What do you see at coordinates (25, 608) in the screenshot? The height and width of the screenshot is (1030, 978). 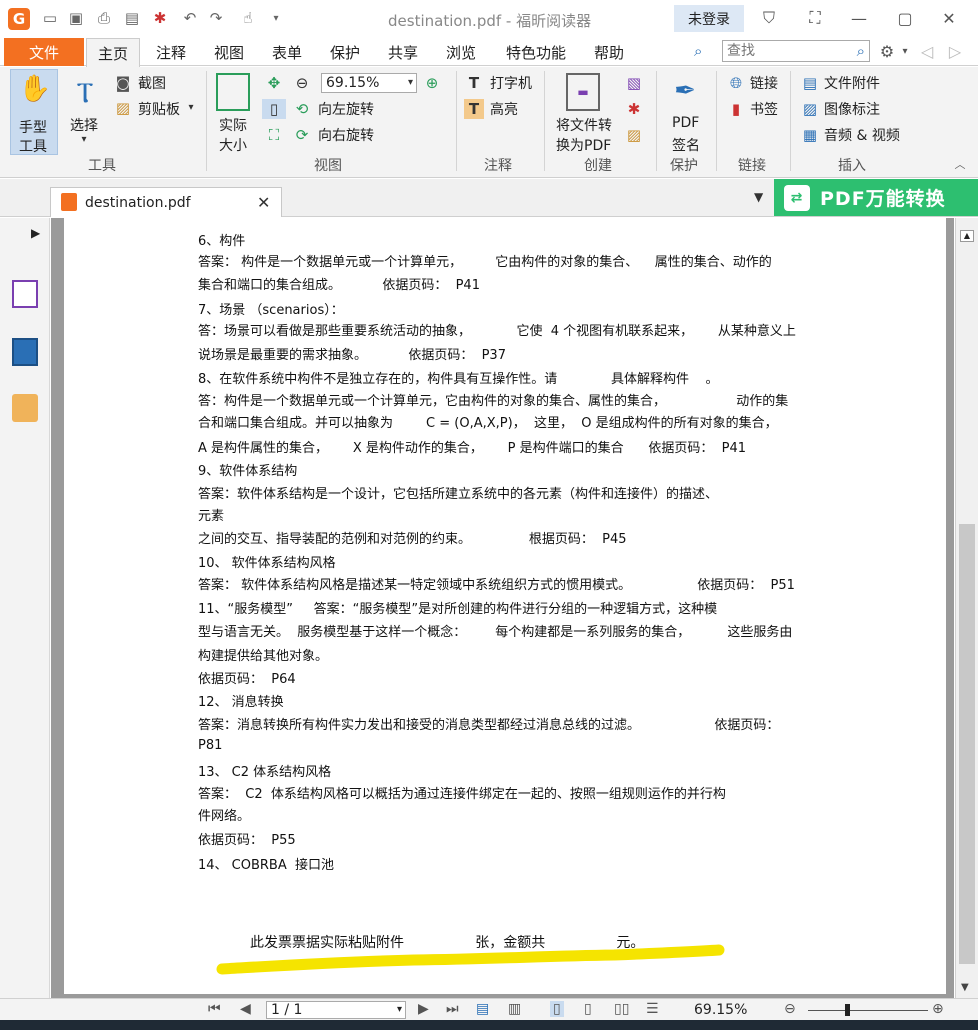 I see `left-nav-panel: ▶` at bounding box center [25, 608].